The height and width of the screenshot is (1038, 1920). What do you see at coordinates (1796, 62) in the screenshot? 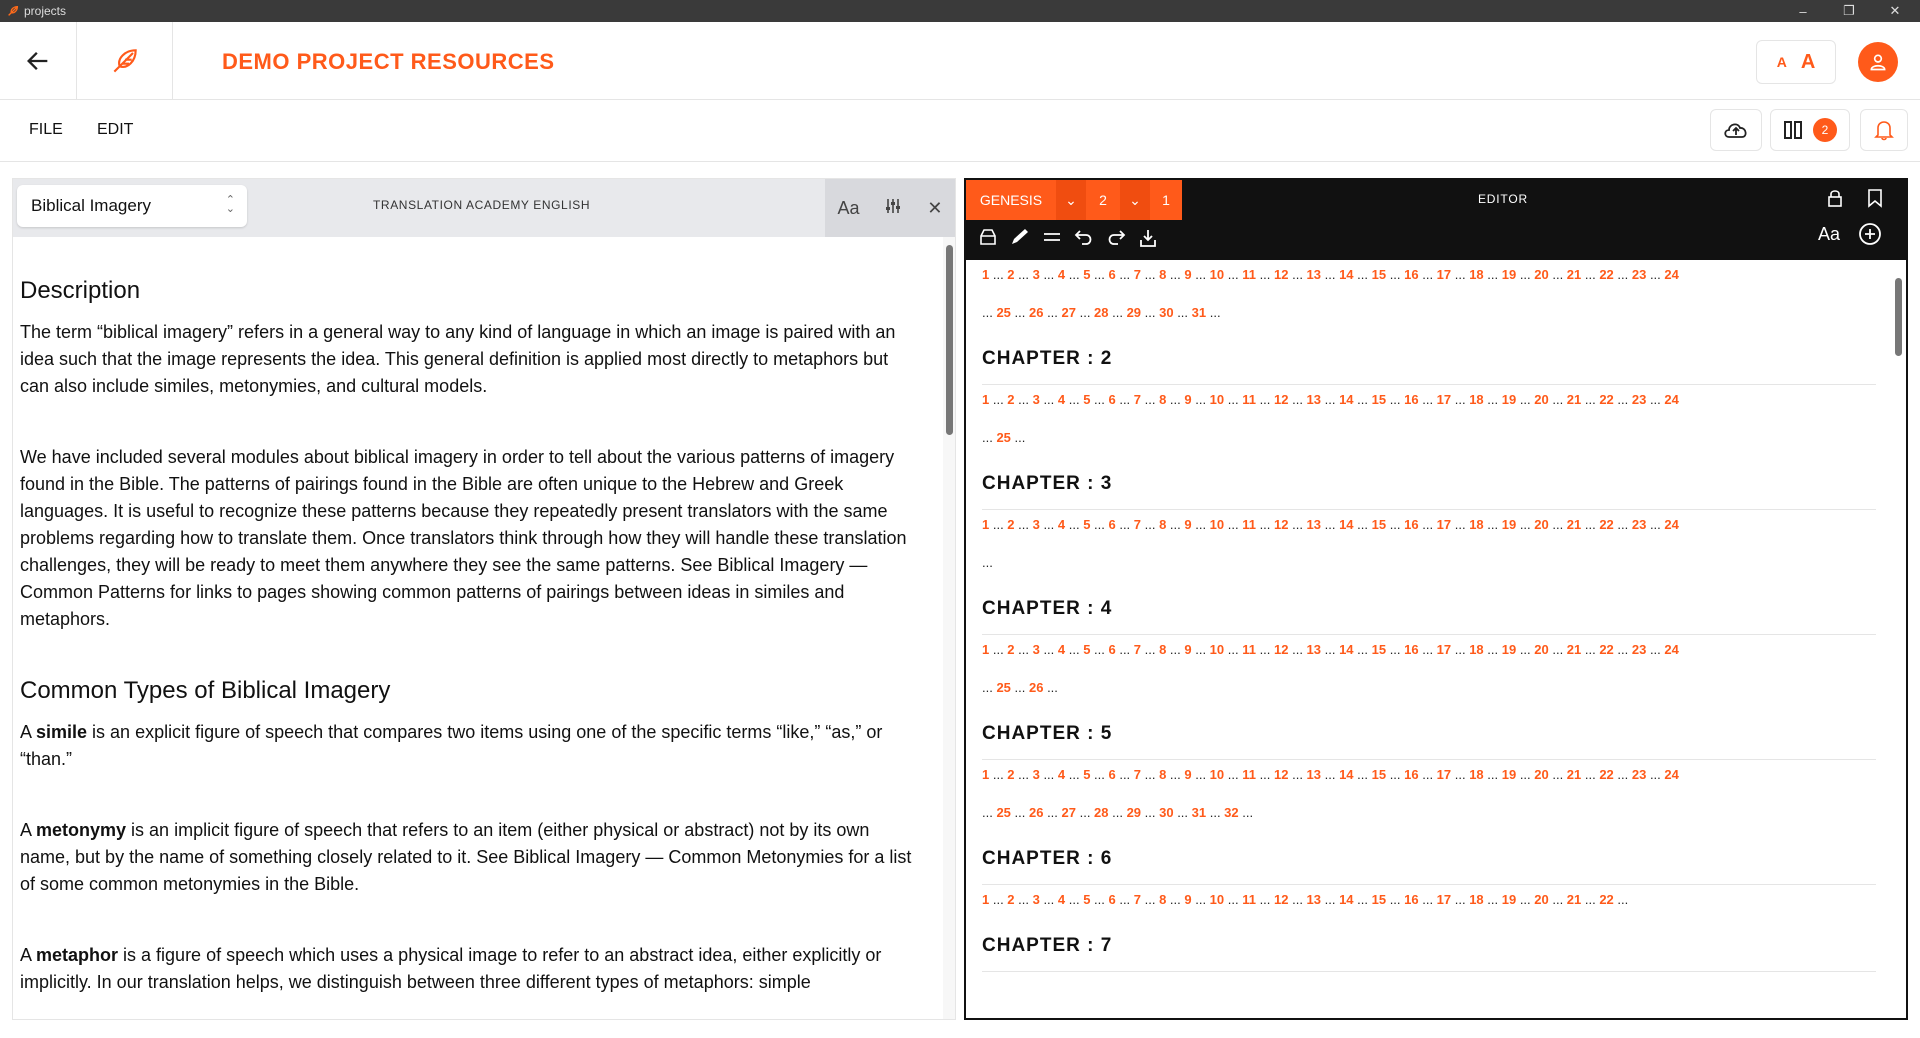
I see `font-size-toggle: A A` at bounding box center [1796, 62].